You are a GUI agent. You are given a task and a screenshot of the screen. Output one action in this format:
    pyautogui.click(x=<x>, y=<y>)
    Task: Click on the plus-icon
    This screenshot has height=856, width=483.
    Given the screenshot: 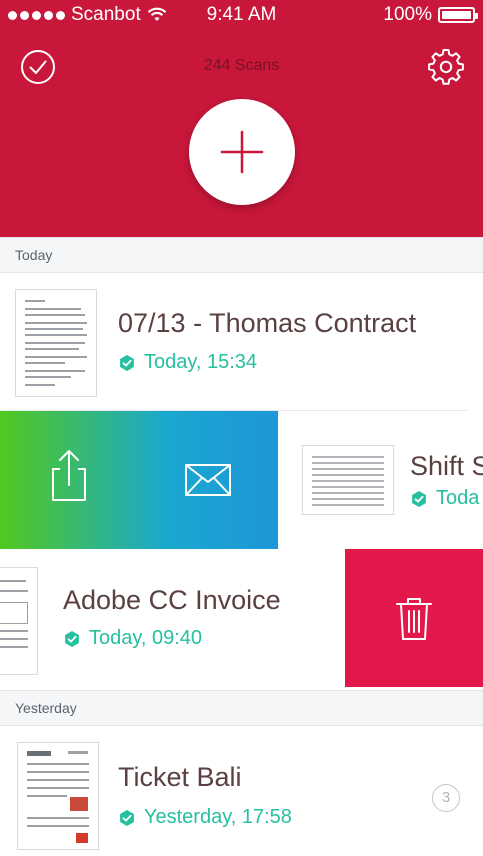 What is the action you would take?
    pyautogui.click(x=242, y=152)
    